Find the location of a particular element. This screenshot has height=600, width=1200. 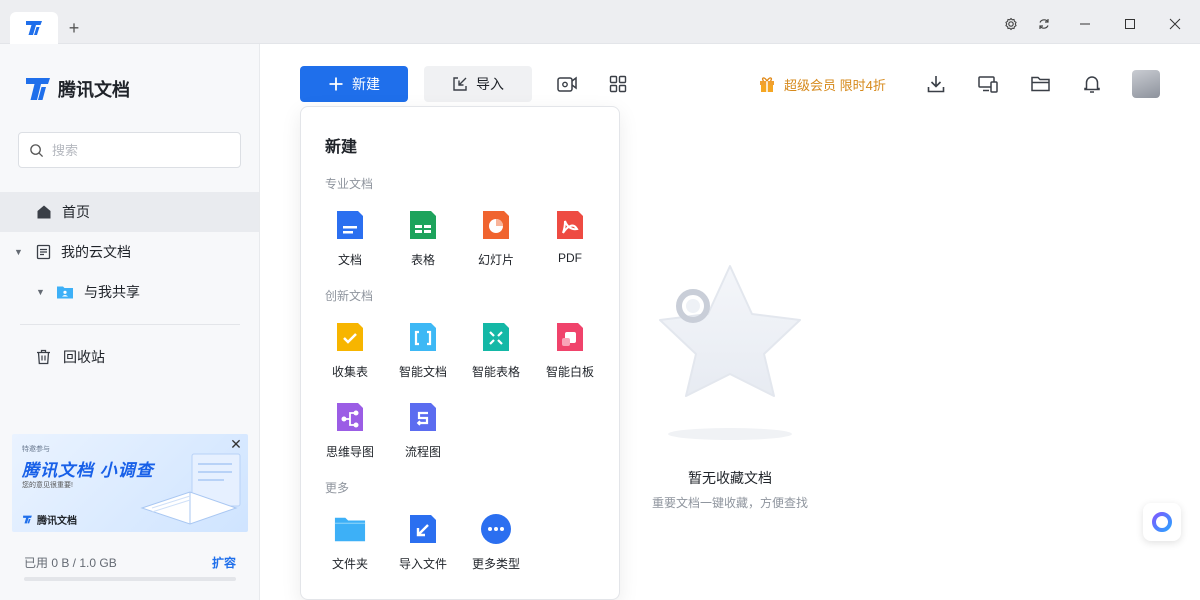

search-box is located at coordinates (129, 150).